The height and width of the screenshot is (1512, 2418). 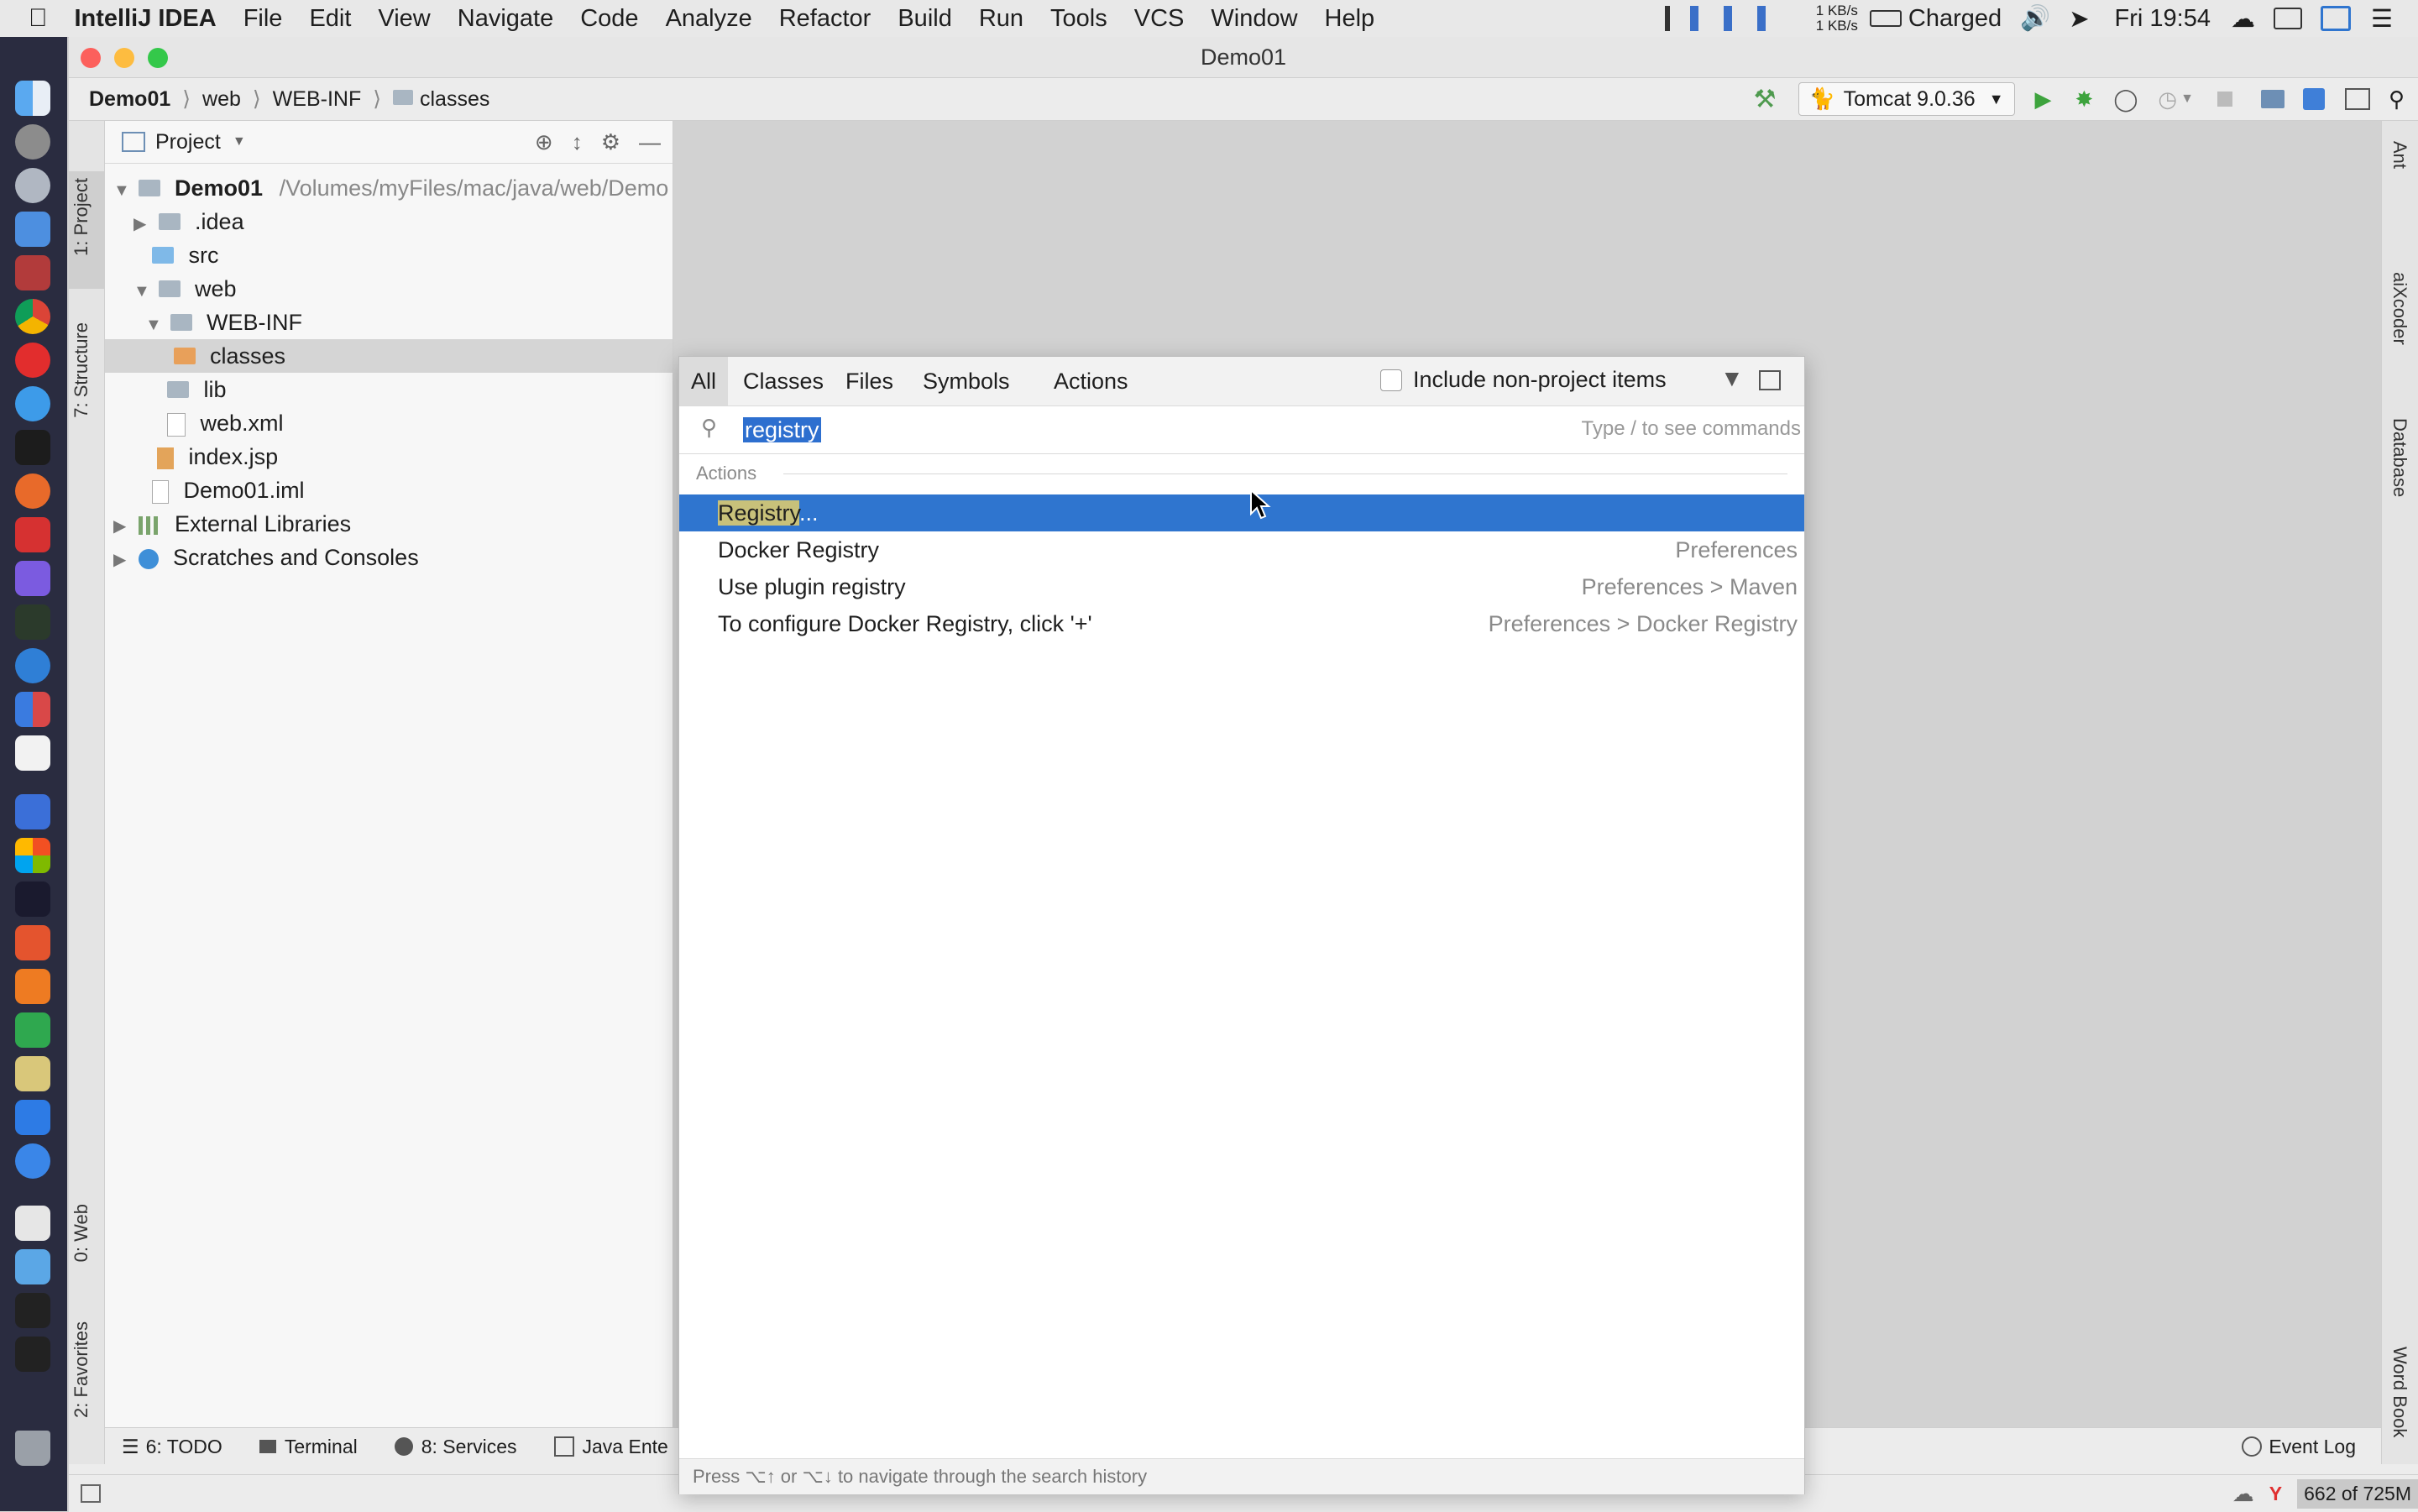 I want to click on menu-window: Window, so click(x=1254, y=19).